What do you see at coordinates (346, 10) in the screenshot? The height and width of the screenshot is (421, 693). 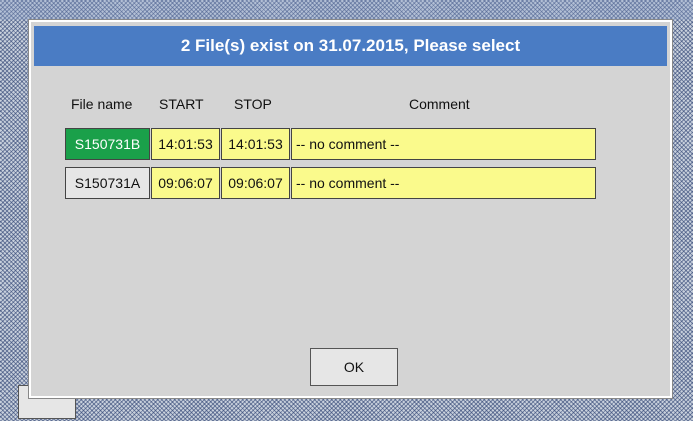 I see `background-header-bar` at bounding box center [346, 10].